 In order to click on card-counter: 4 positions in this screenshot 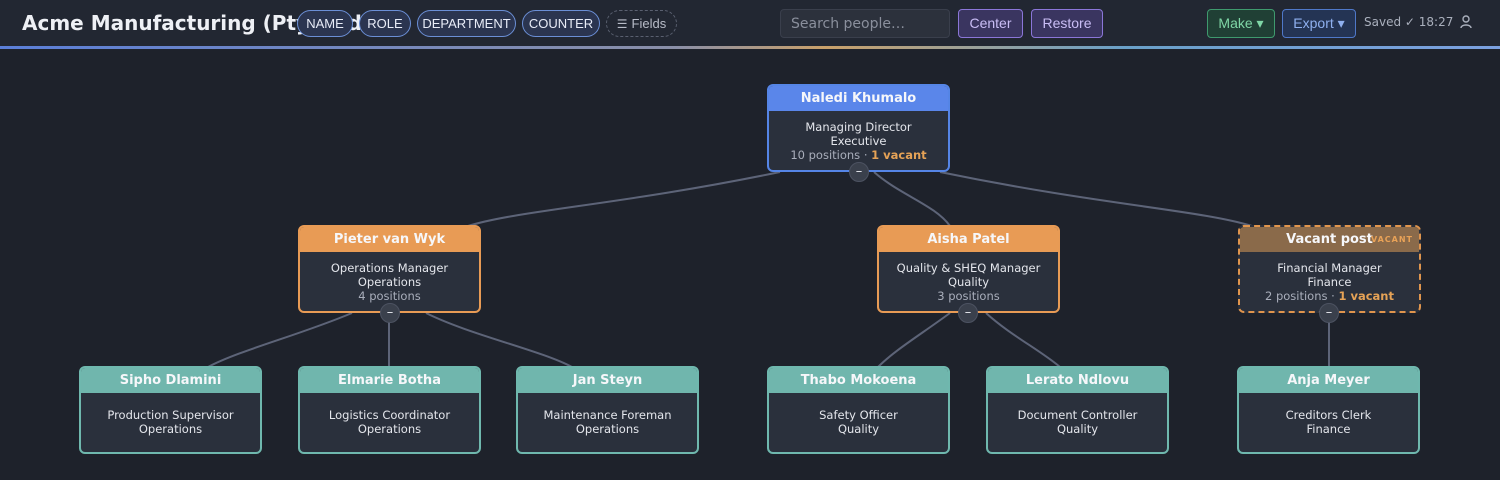, I will do `click(389, 296)`.